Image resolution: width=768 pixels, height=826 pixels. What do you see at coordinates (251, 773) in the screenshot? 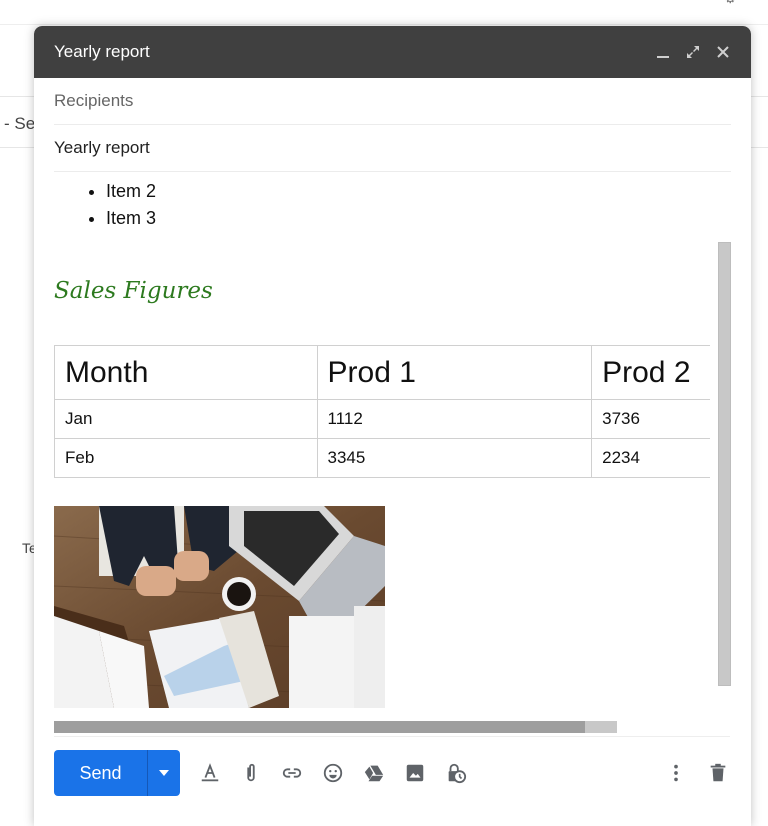
I see `attach-icon` at bounding box center [251, 773].